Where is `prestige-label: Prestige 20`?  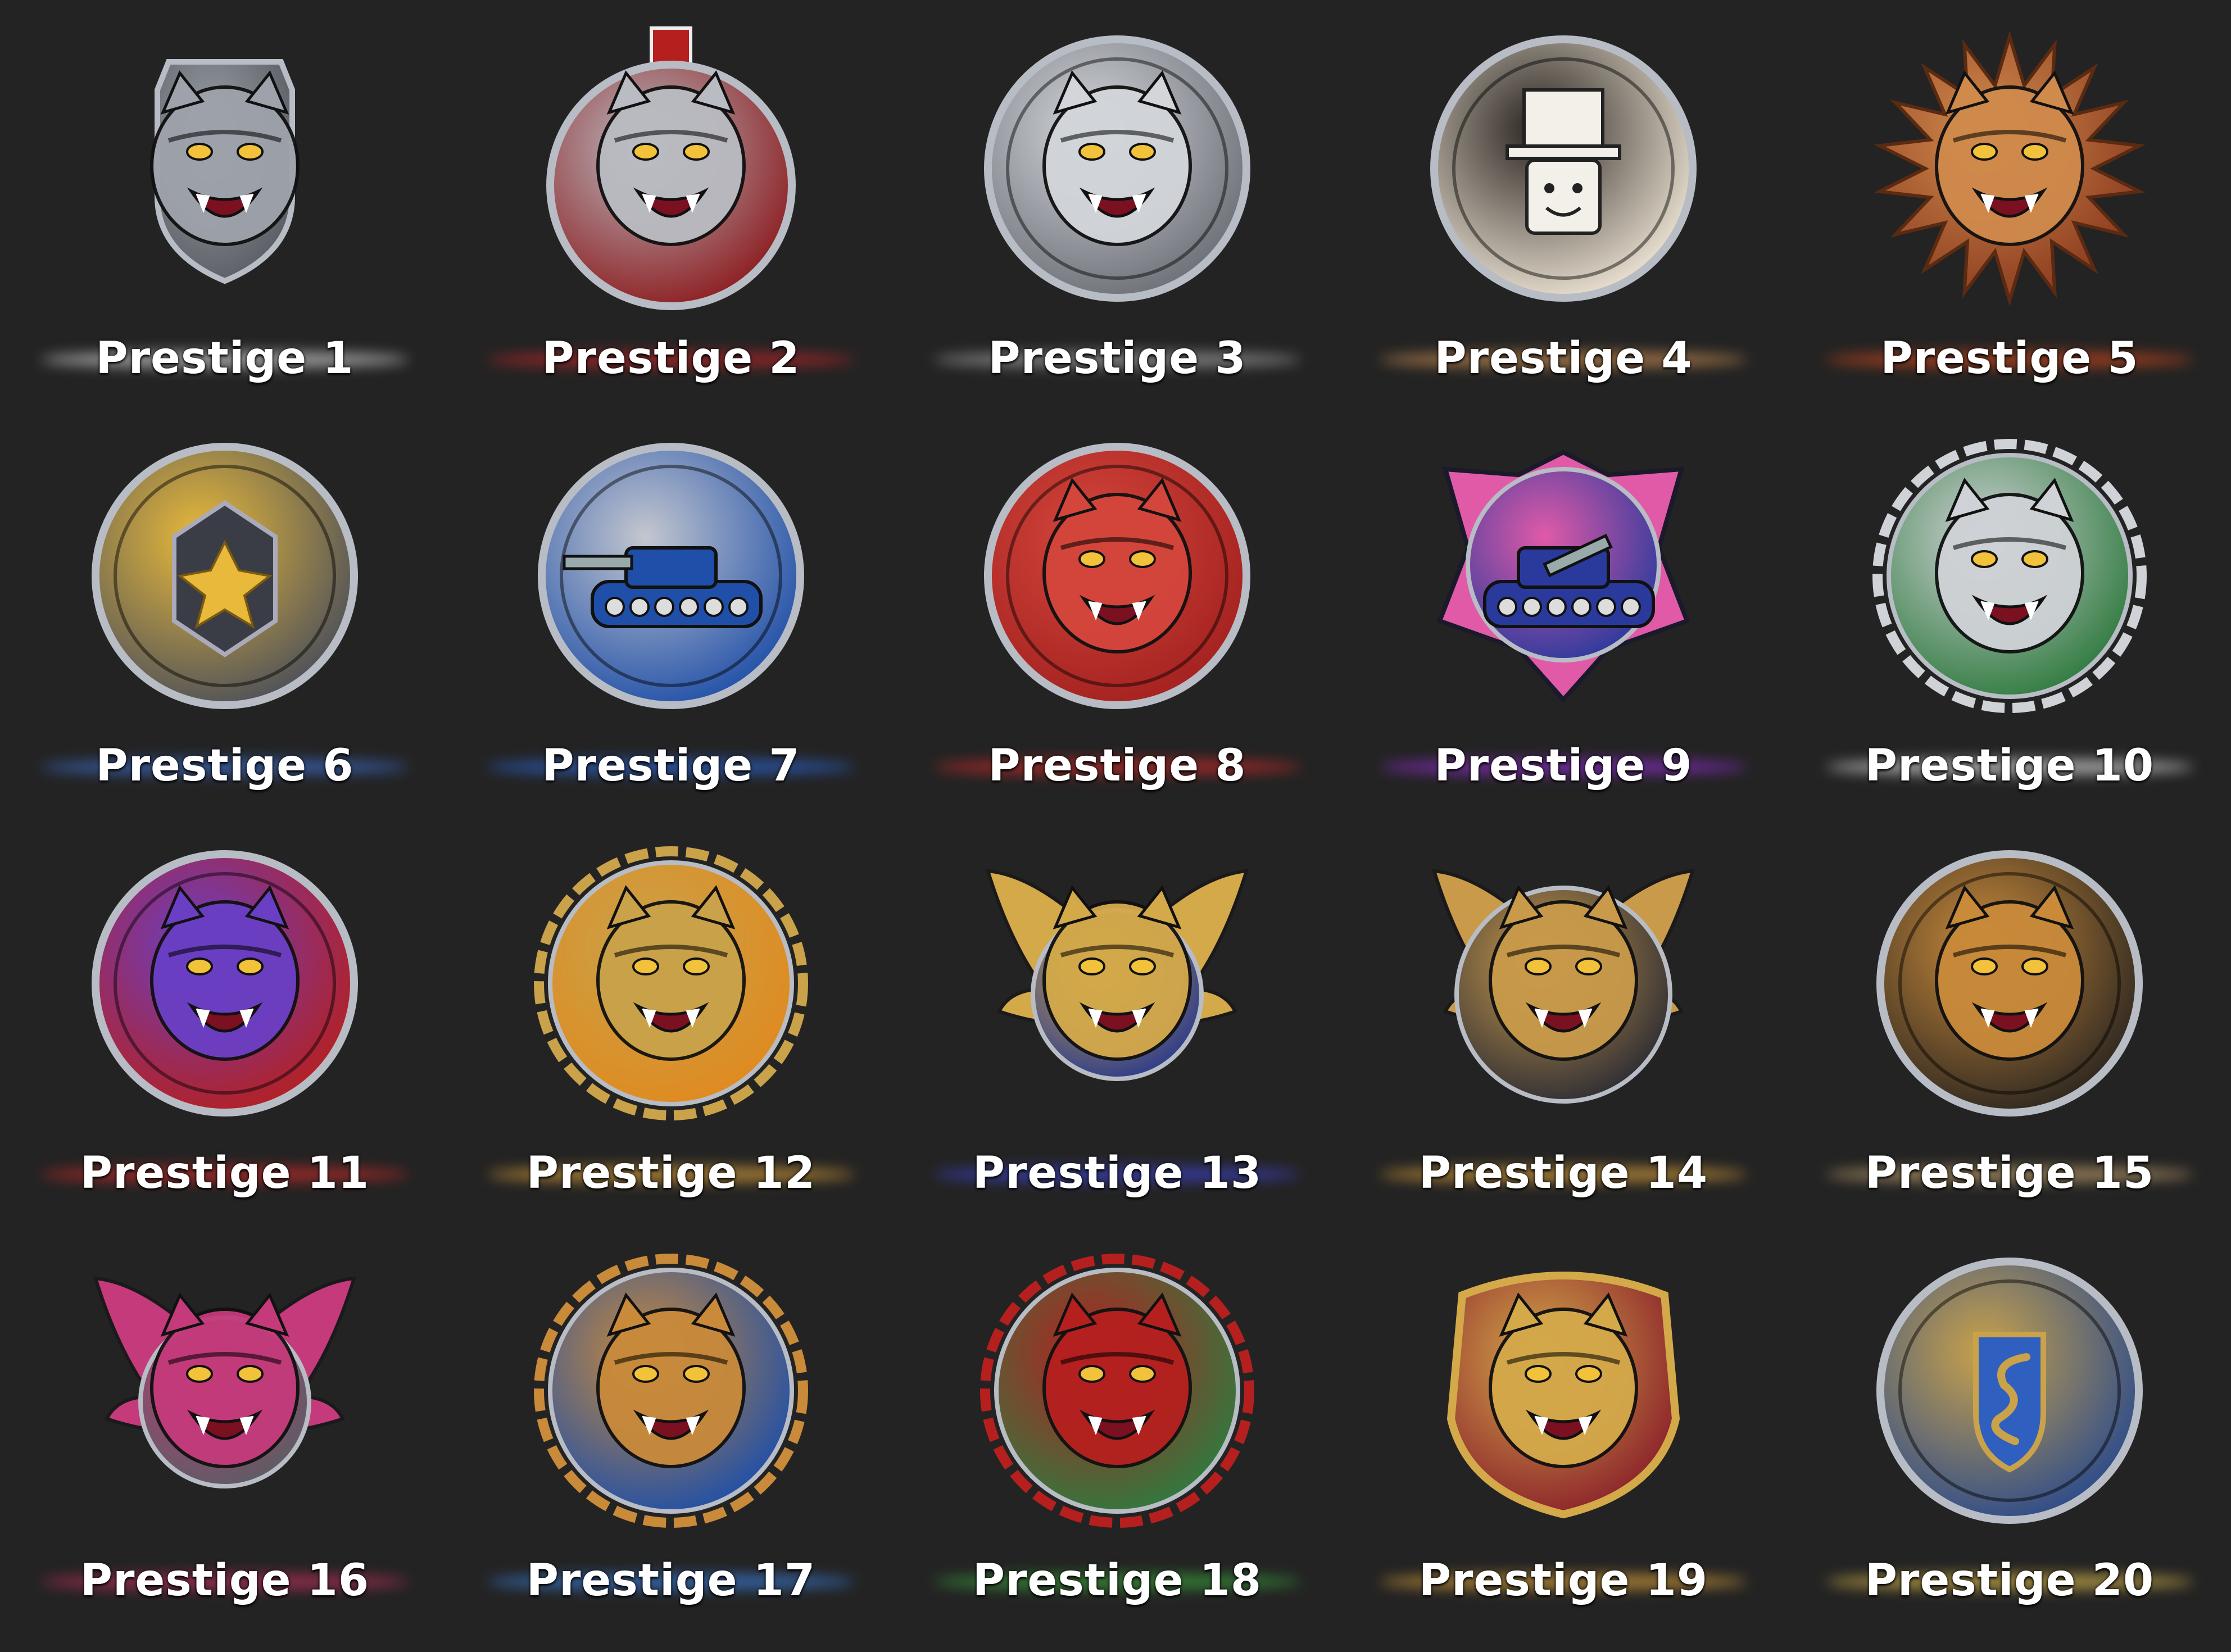 prestige-label: Prestige 20 is located at coordinates (2010, 1580).